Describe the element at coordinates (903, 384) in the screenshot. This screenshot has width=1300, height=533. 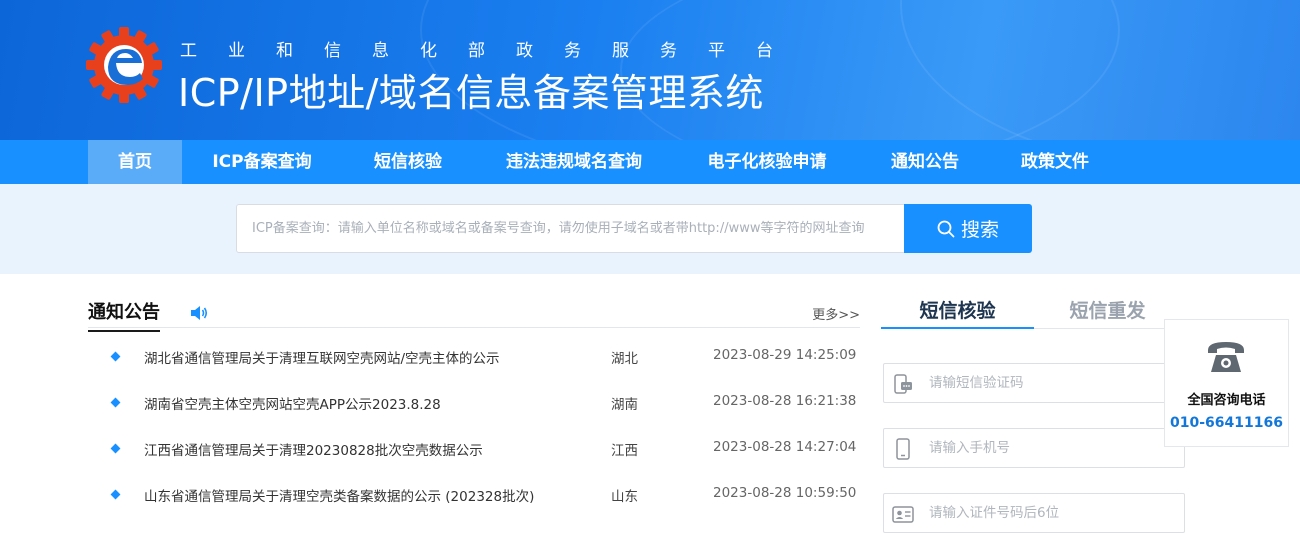
I see `sms-message-icon` at that location.